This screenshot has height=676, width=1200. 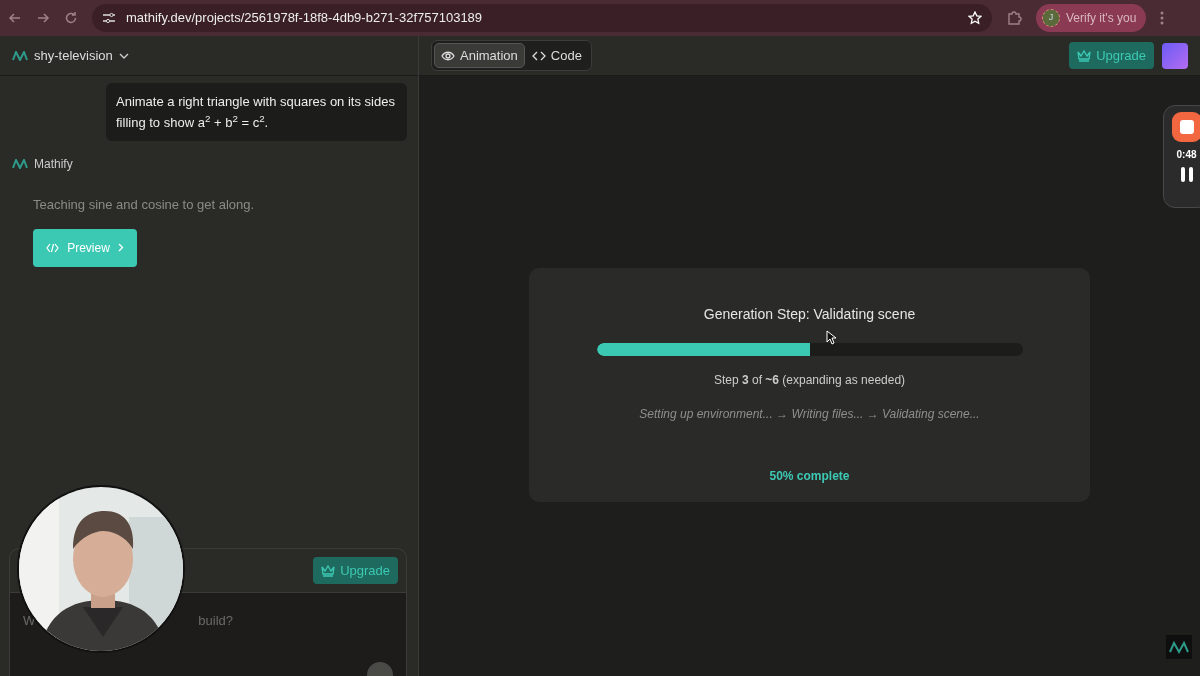 I want to click on star-icon, so click(x=975, y=18).